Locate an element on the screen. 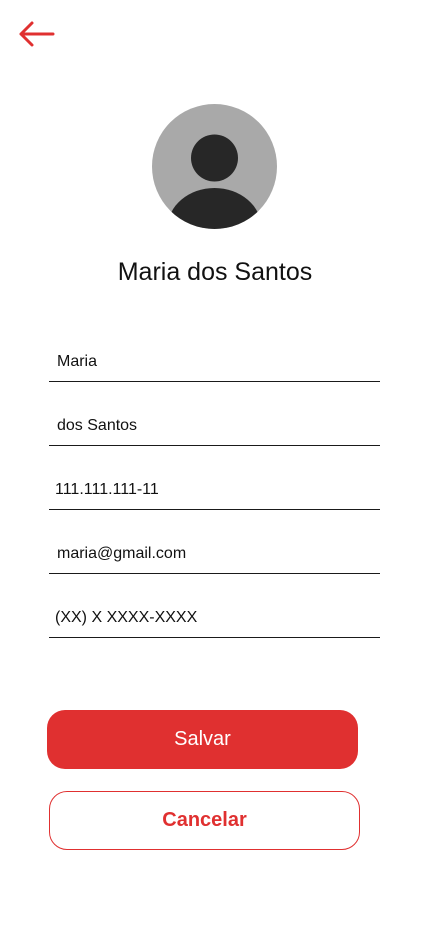 This screenshot has height=932, width=430. last-name-field is located at coordinates (214, 423).